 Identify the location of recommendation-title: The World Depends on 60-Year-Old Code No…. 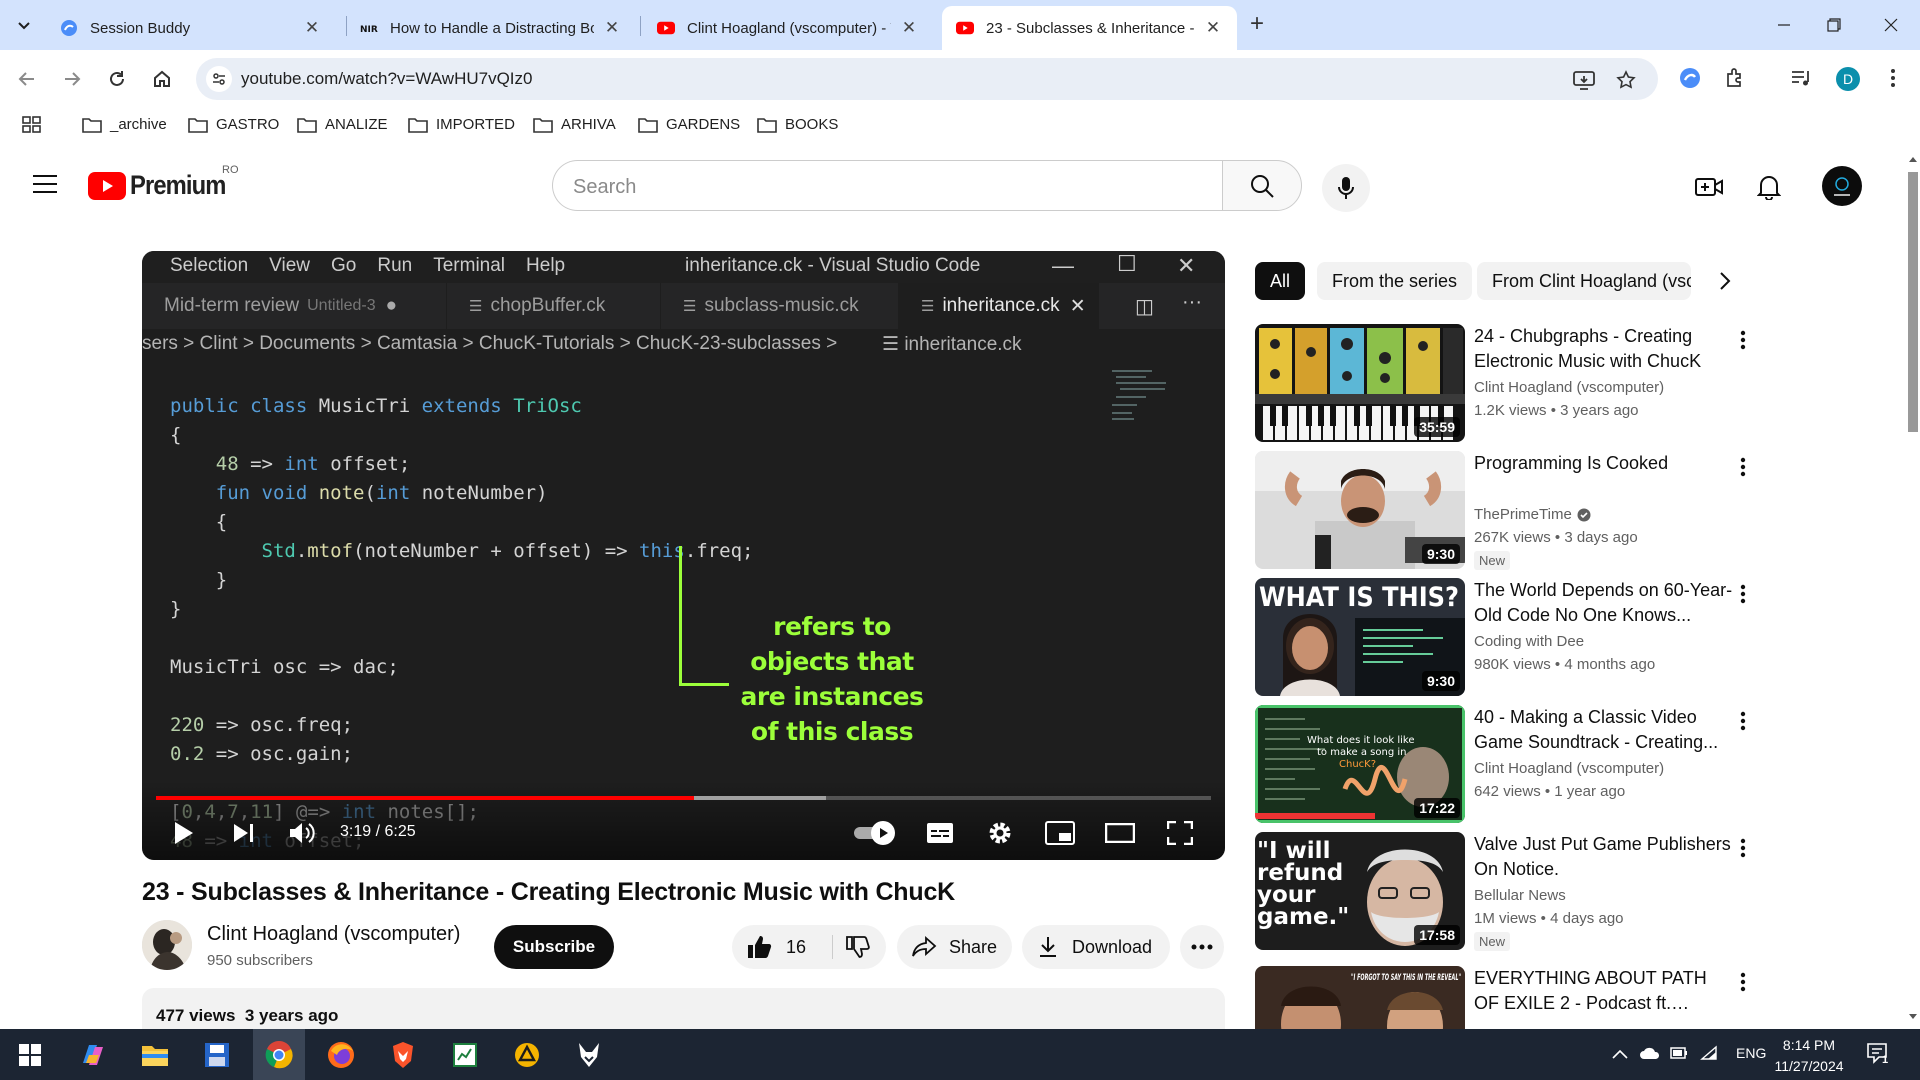
(1605, 603).